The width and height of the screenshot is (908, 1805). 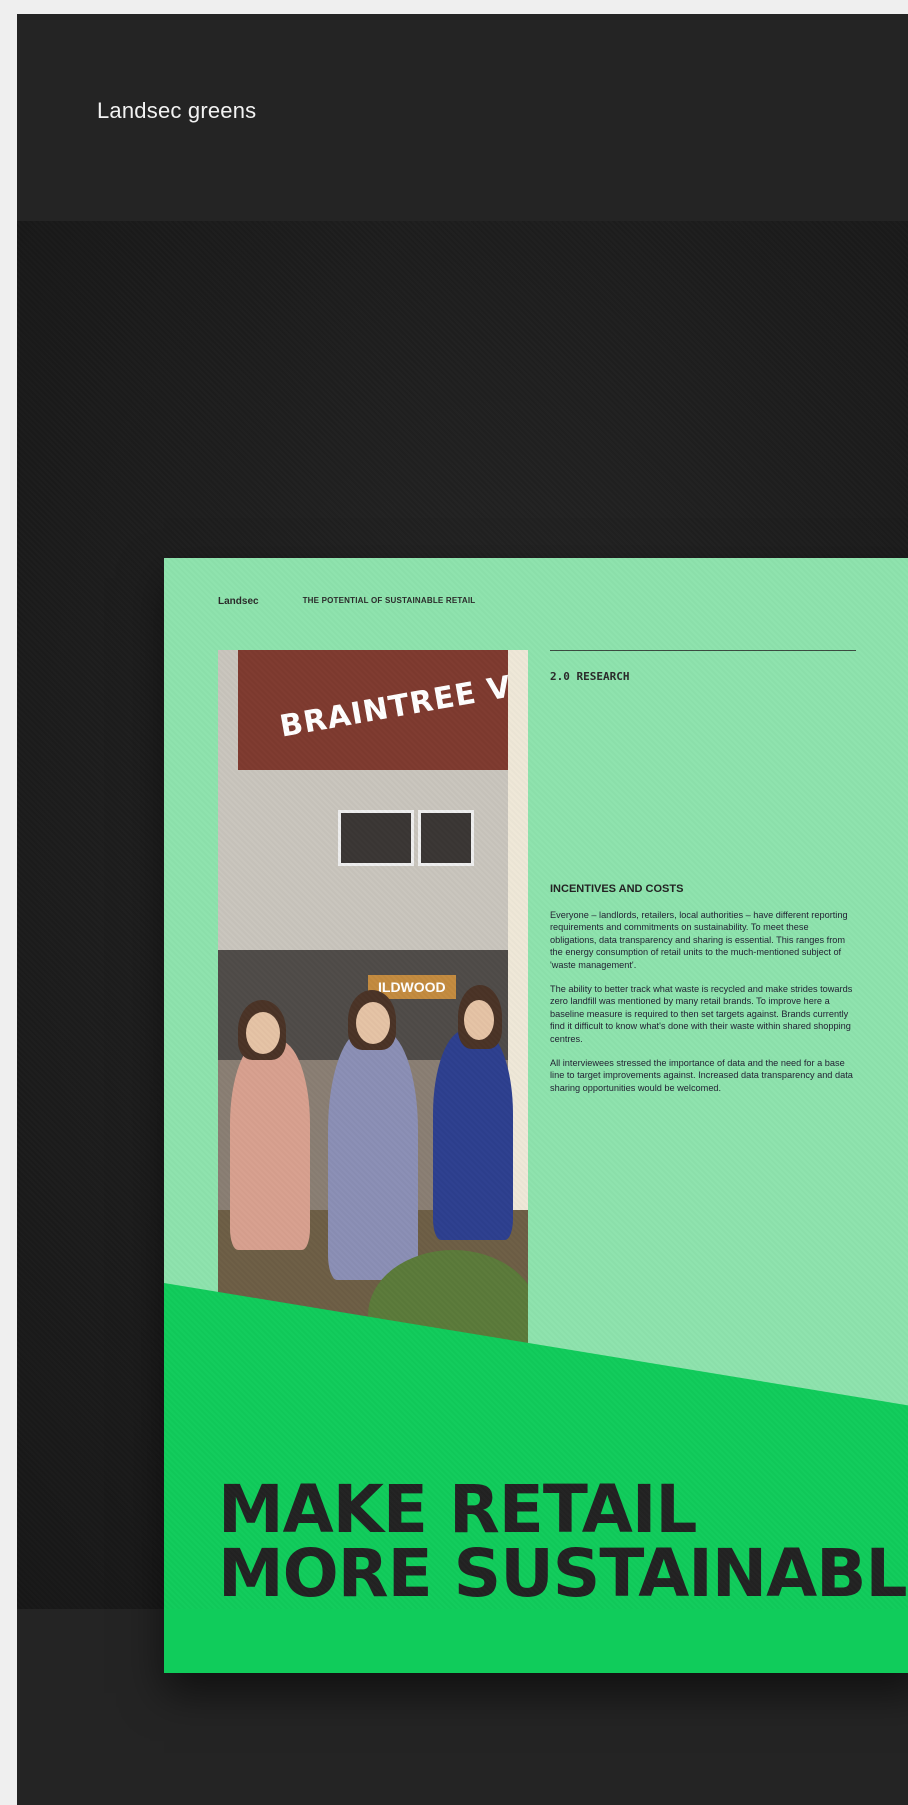 I want to click on brochure-headline: MAKE RETAIL MORE SUSTAINABLE, so click(x=563, y=1541).